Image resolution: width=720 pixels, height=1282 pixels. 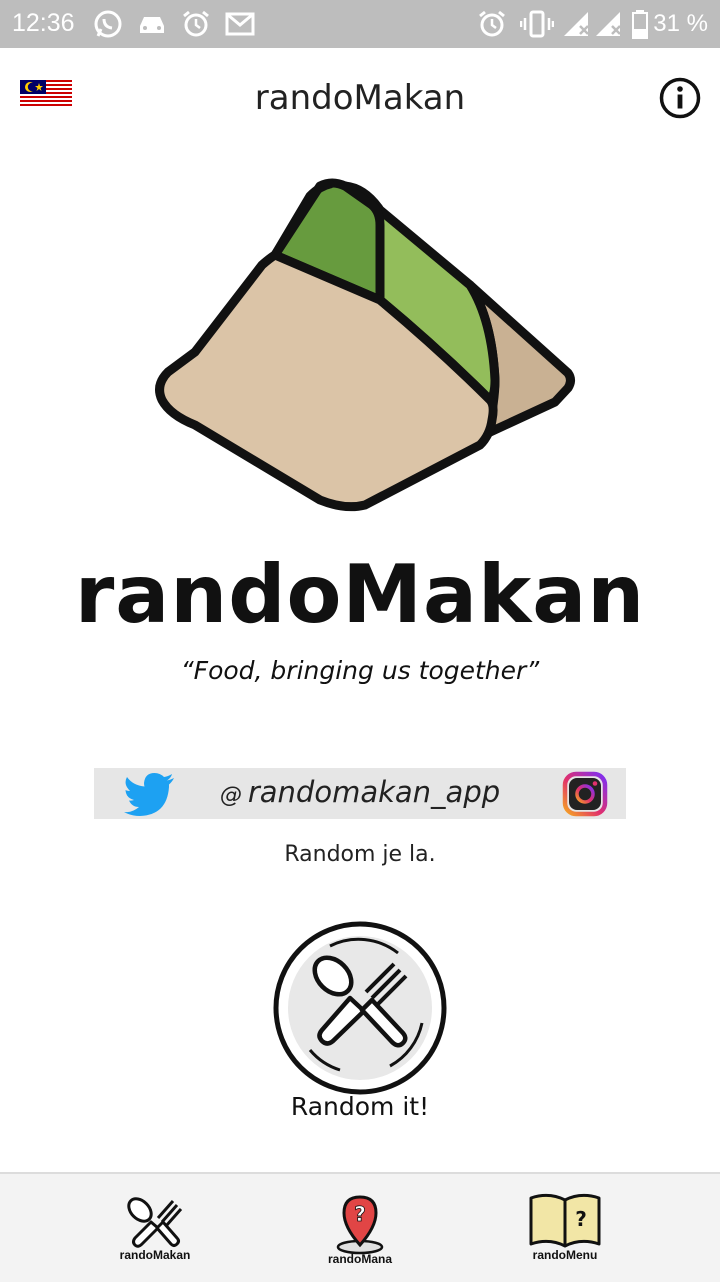 I want to click on bottom-navigation: randoMakan ? randoMana ? randoMenu, so click(x=360, y=1227).